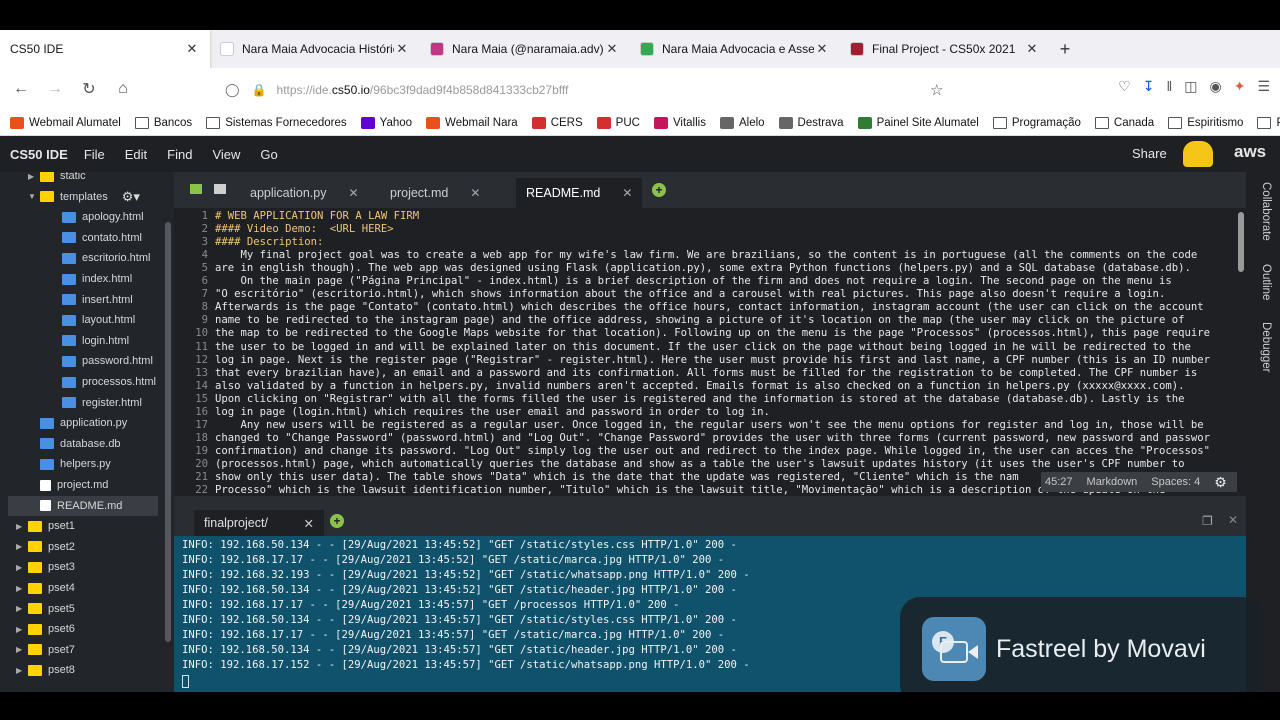 The image size is (1280, 720). What do you see at coordinates (268, 154) in the screenshot?
I see `menu-go: Go` at bounding box center [268, 154].